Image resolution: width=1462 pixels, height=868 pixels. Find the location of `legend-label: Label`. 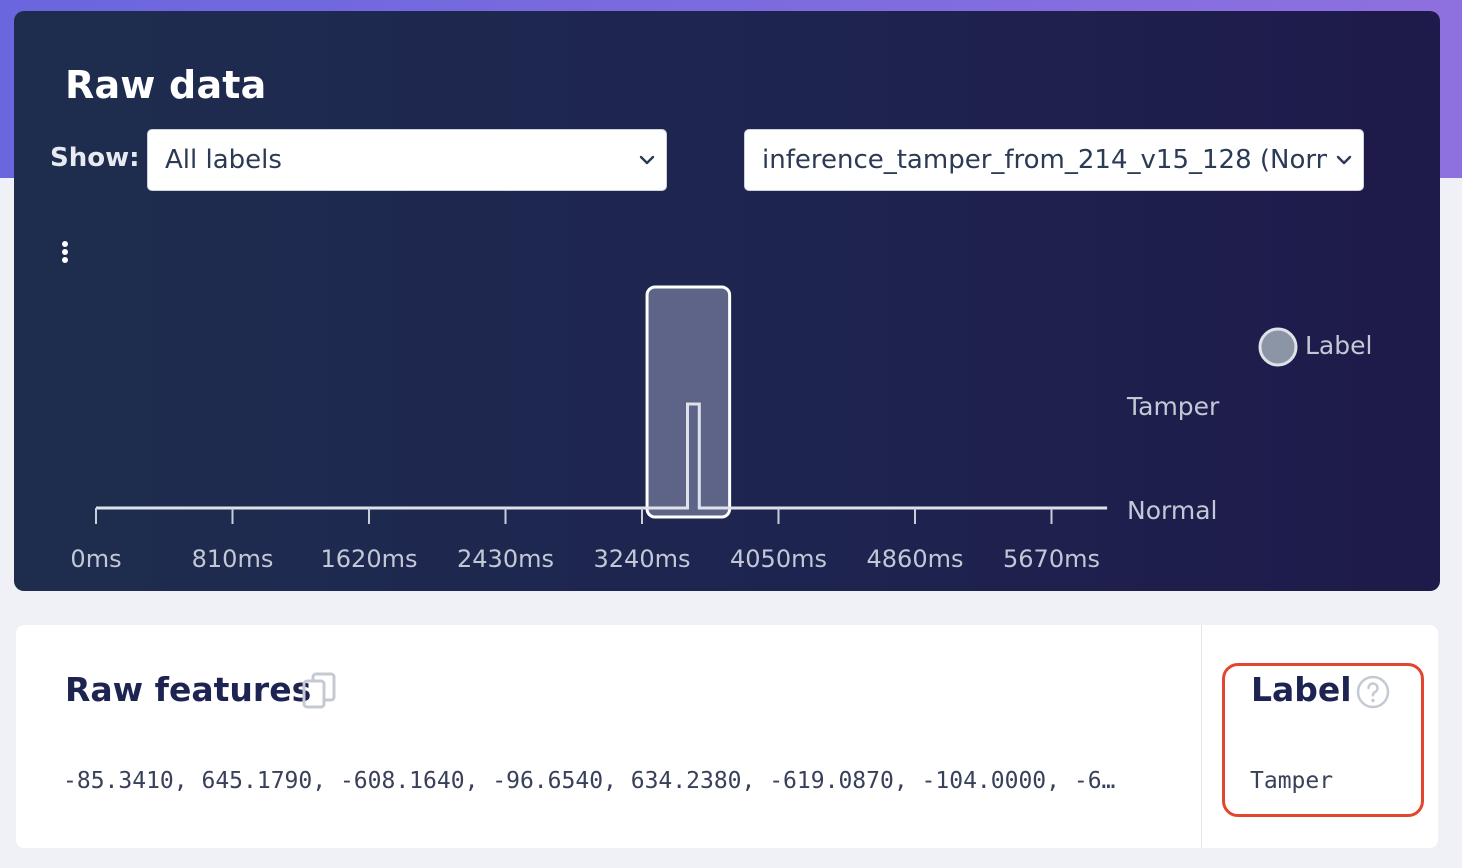

legend-label: Label is located at coordinates (1338, 345).